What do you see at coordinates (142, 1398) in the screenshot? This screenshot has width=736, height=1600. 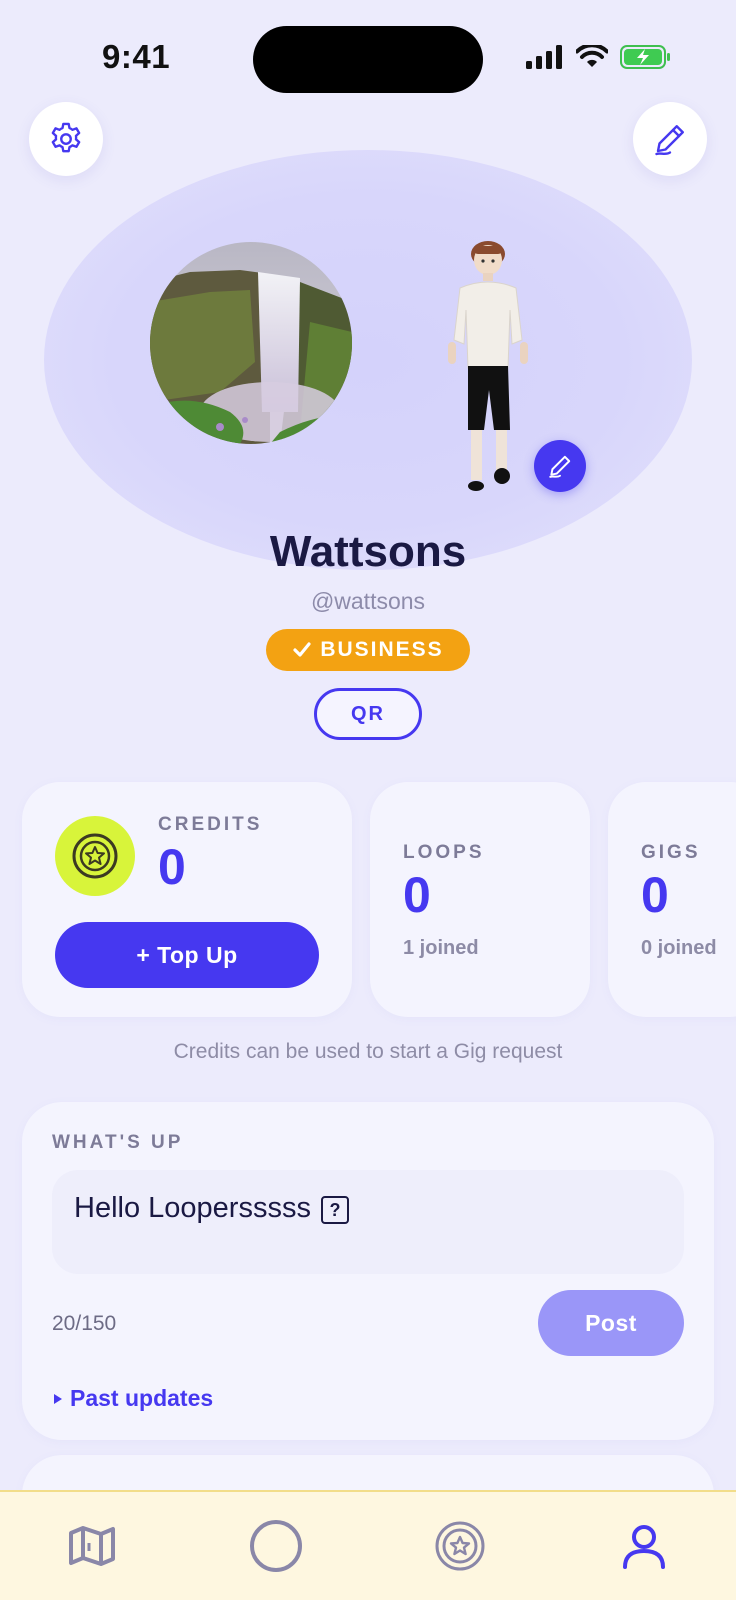 I see `past-updates-label: Past updates` at bounding box center [142, 1398].